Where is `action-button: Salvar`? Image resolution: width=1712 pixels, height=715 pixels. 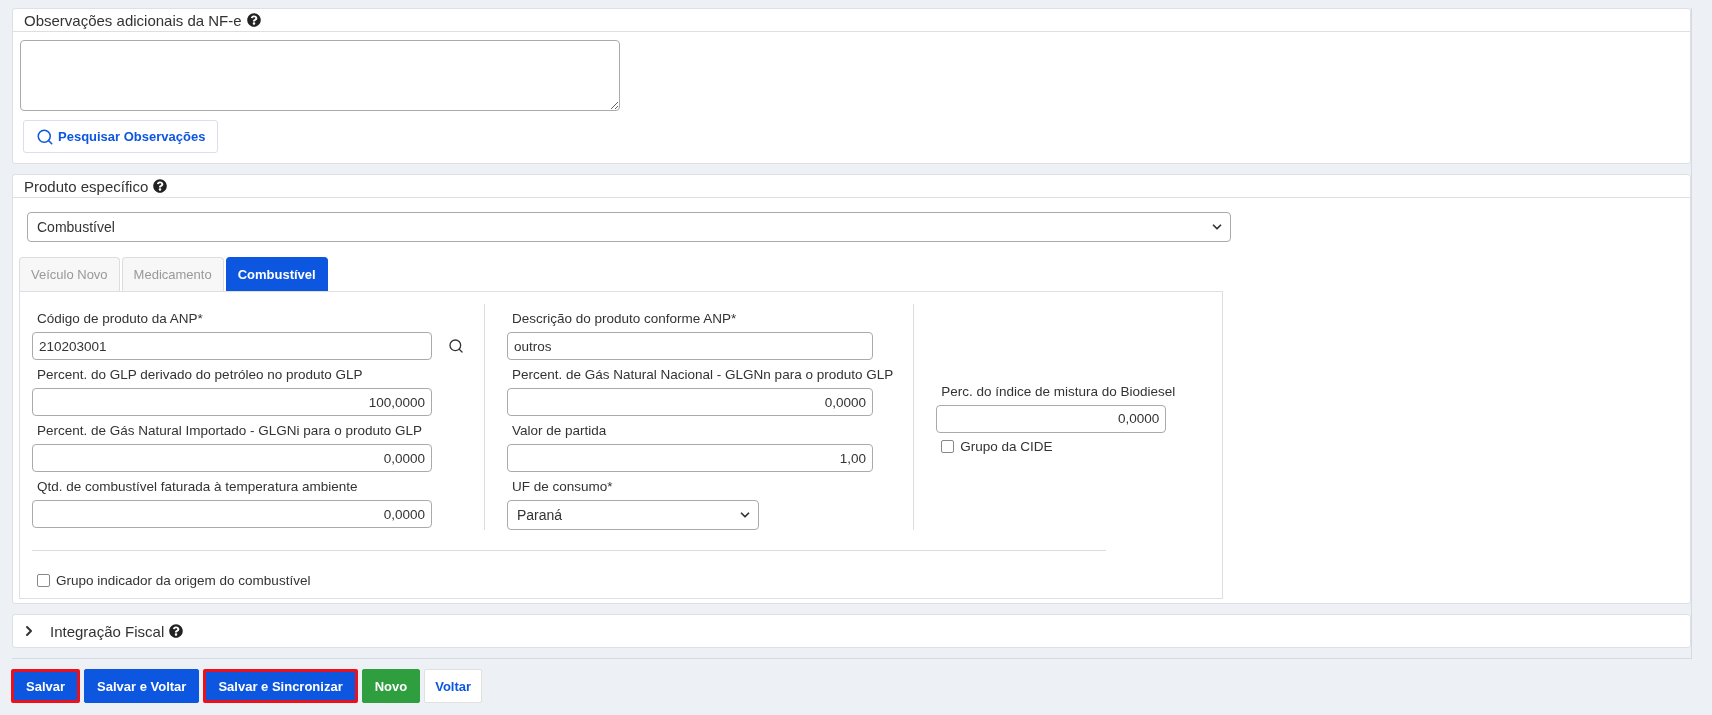
action-button: Salvar is located at coordinates (46, 686).